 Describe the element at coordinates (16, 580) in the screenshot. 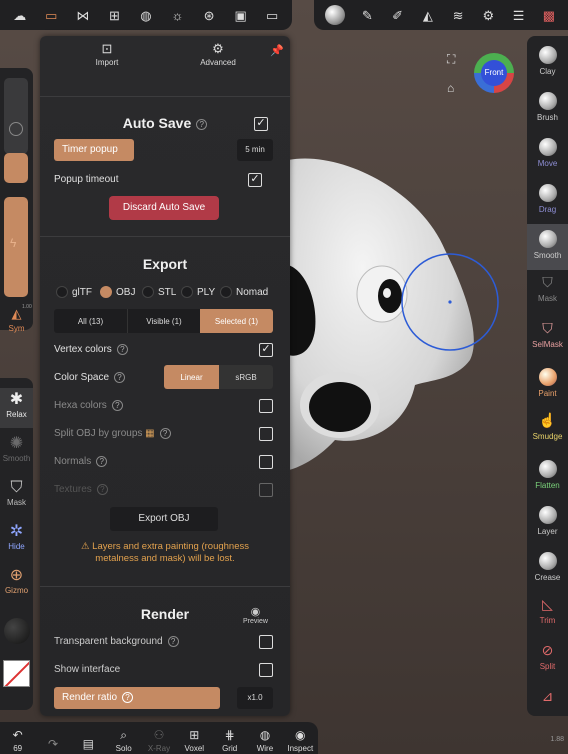

I see `gizmo-tool: ⊕ Gizmo` at that location.